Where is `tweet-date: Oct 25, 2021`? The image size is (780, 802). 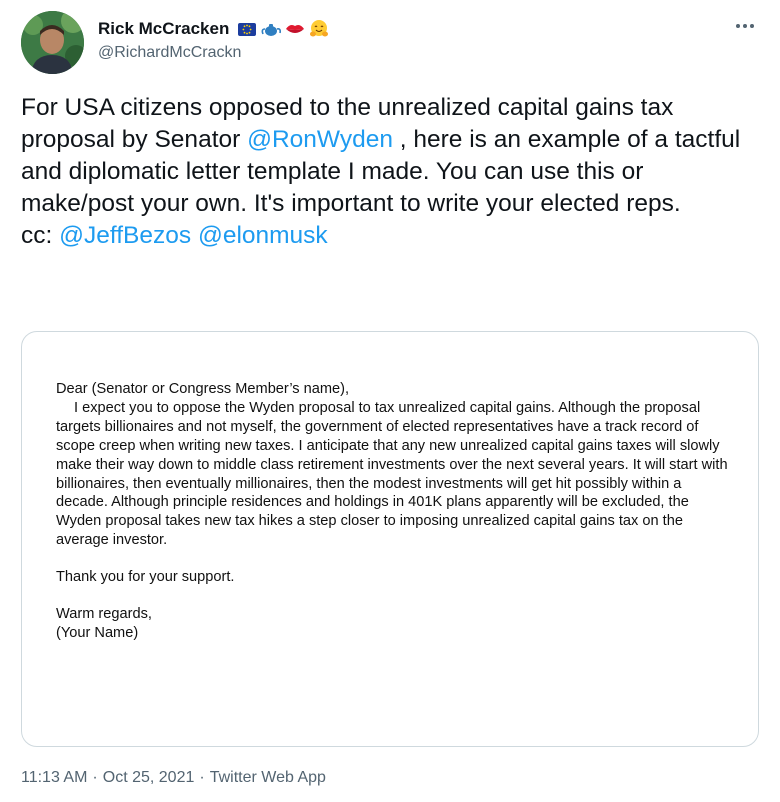 tweet-date: Oct 25, 2021 is located at coordinates (149, 778).